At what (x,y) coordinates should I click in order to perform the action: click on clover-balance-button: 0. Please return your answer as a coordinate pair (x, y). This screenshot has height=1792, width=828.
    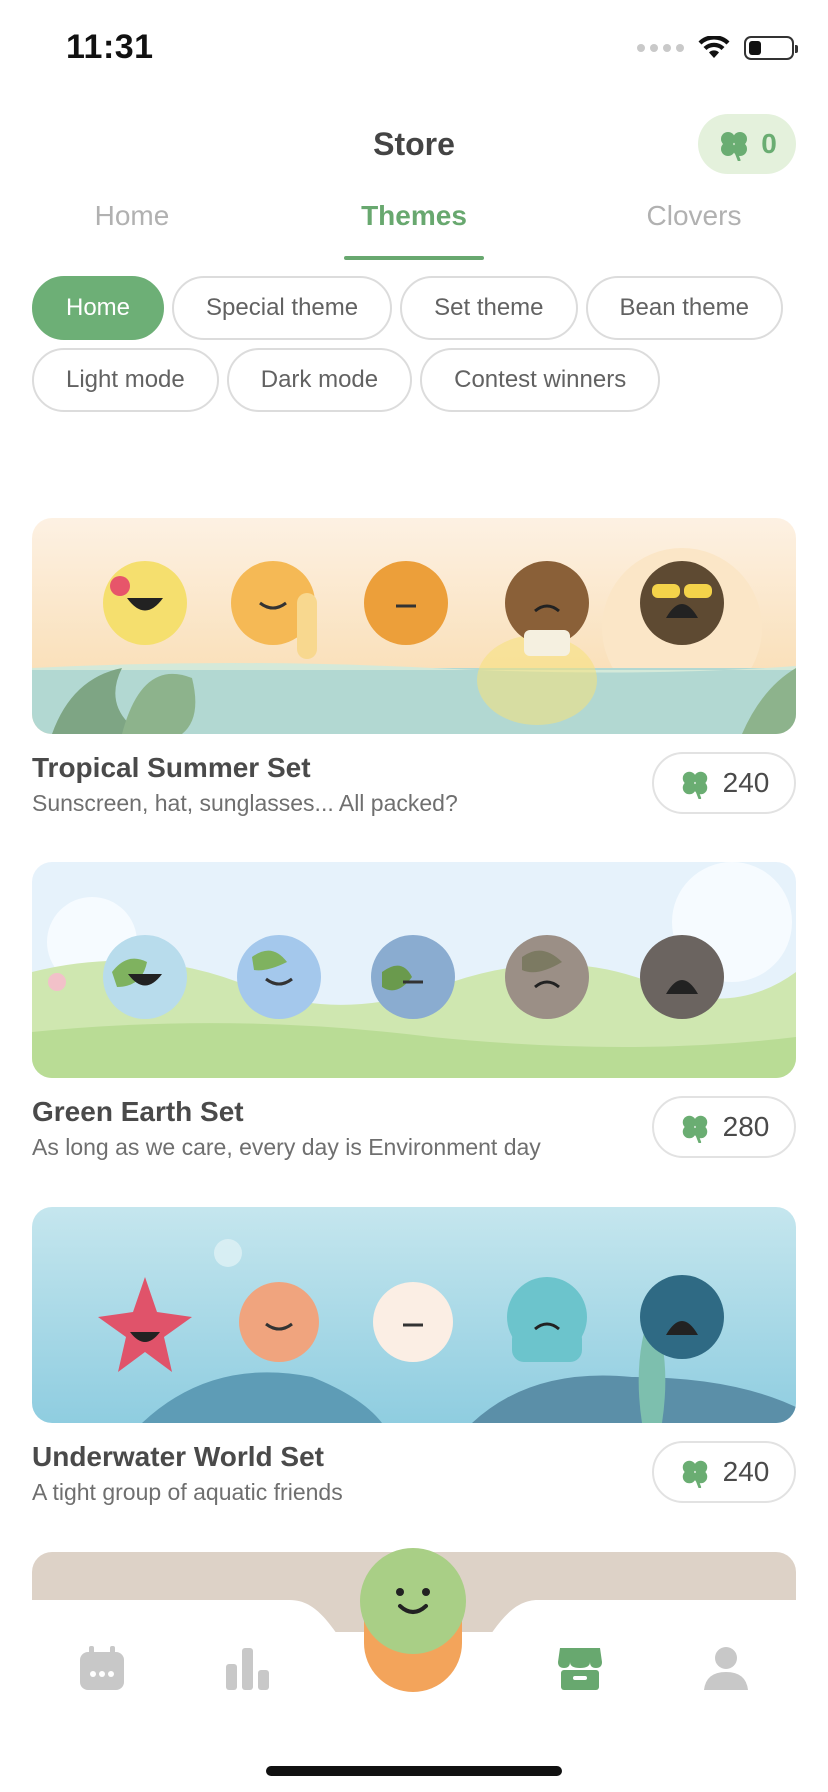
    Looking at the image, I should click on (747, 144).